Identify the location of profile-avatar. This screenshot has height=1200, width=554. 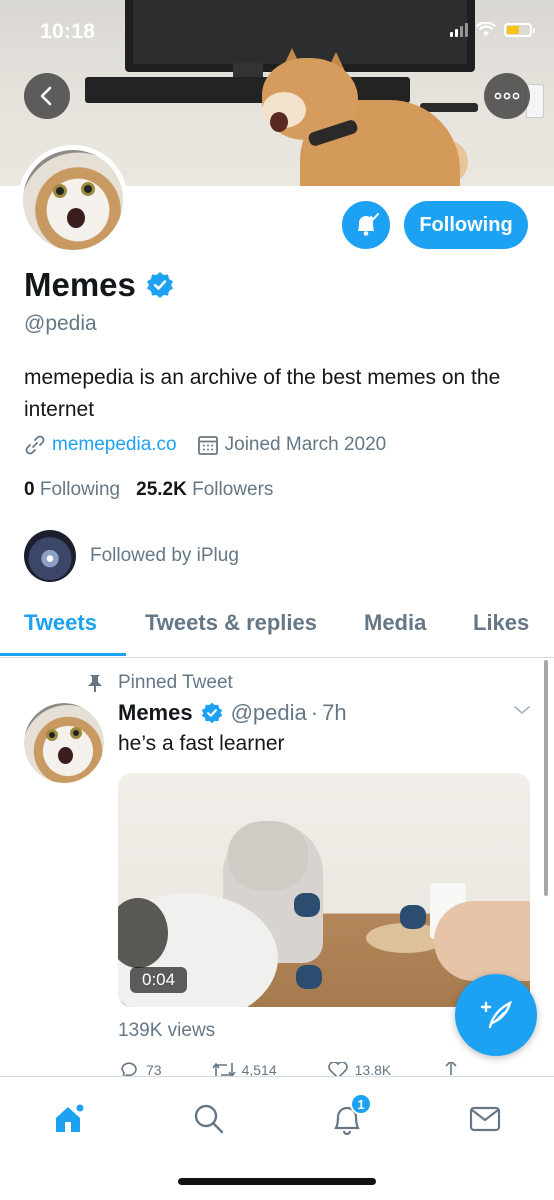
(73, 200).